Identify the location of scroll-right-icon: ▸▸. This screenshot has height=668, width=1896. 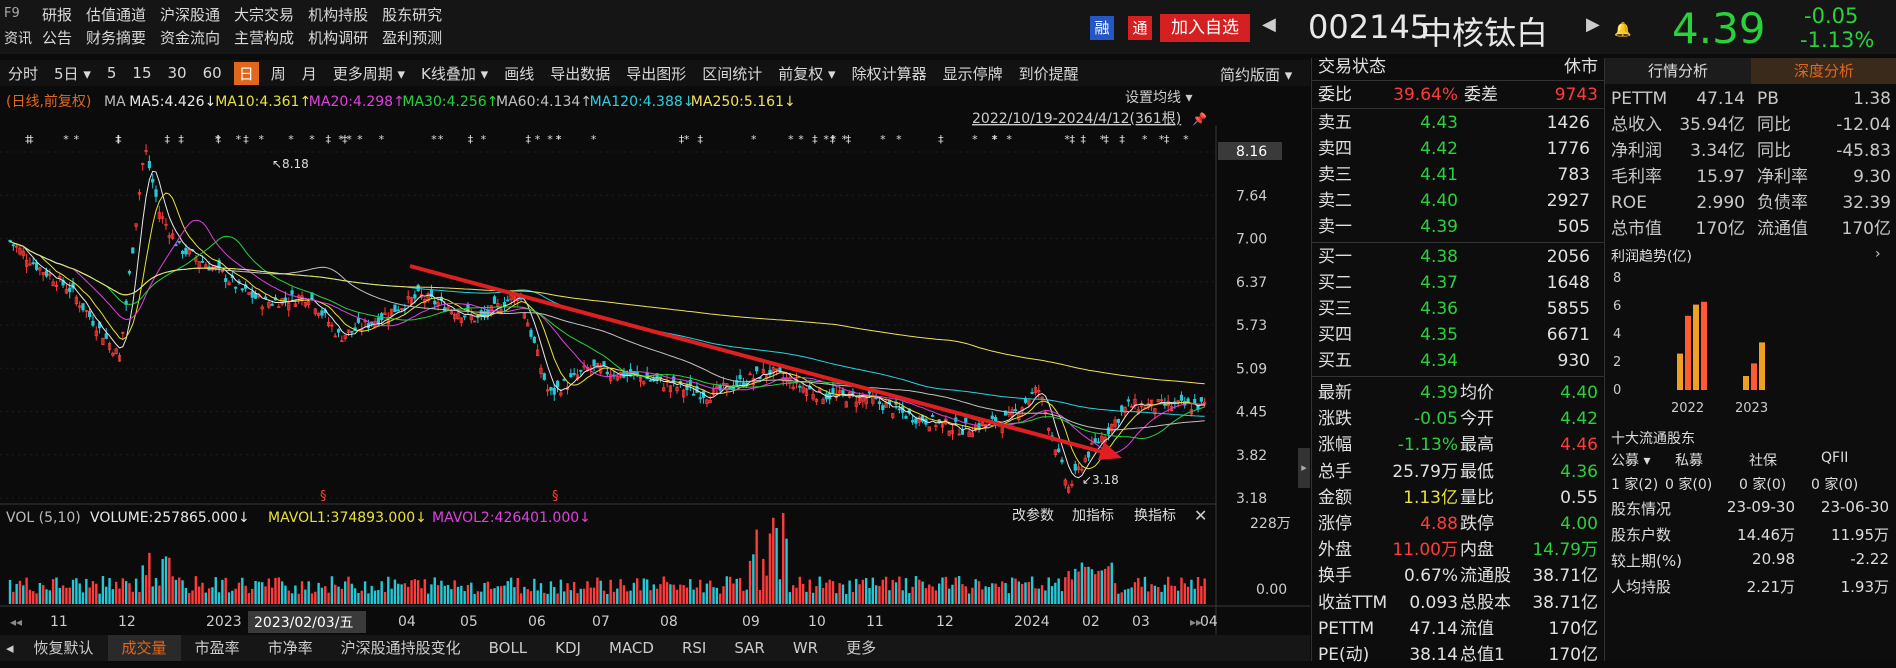
(1196, 622).